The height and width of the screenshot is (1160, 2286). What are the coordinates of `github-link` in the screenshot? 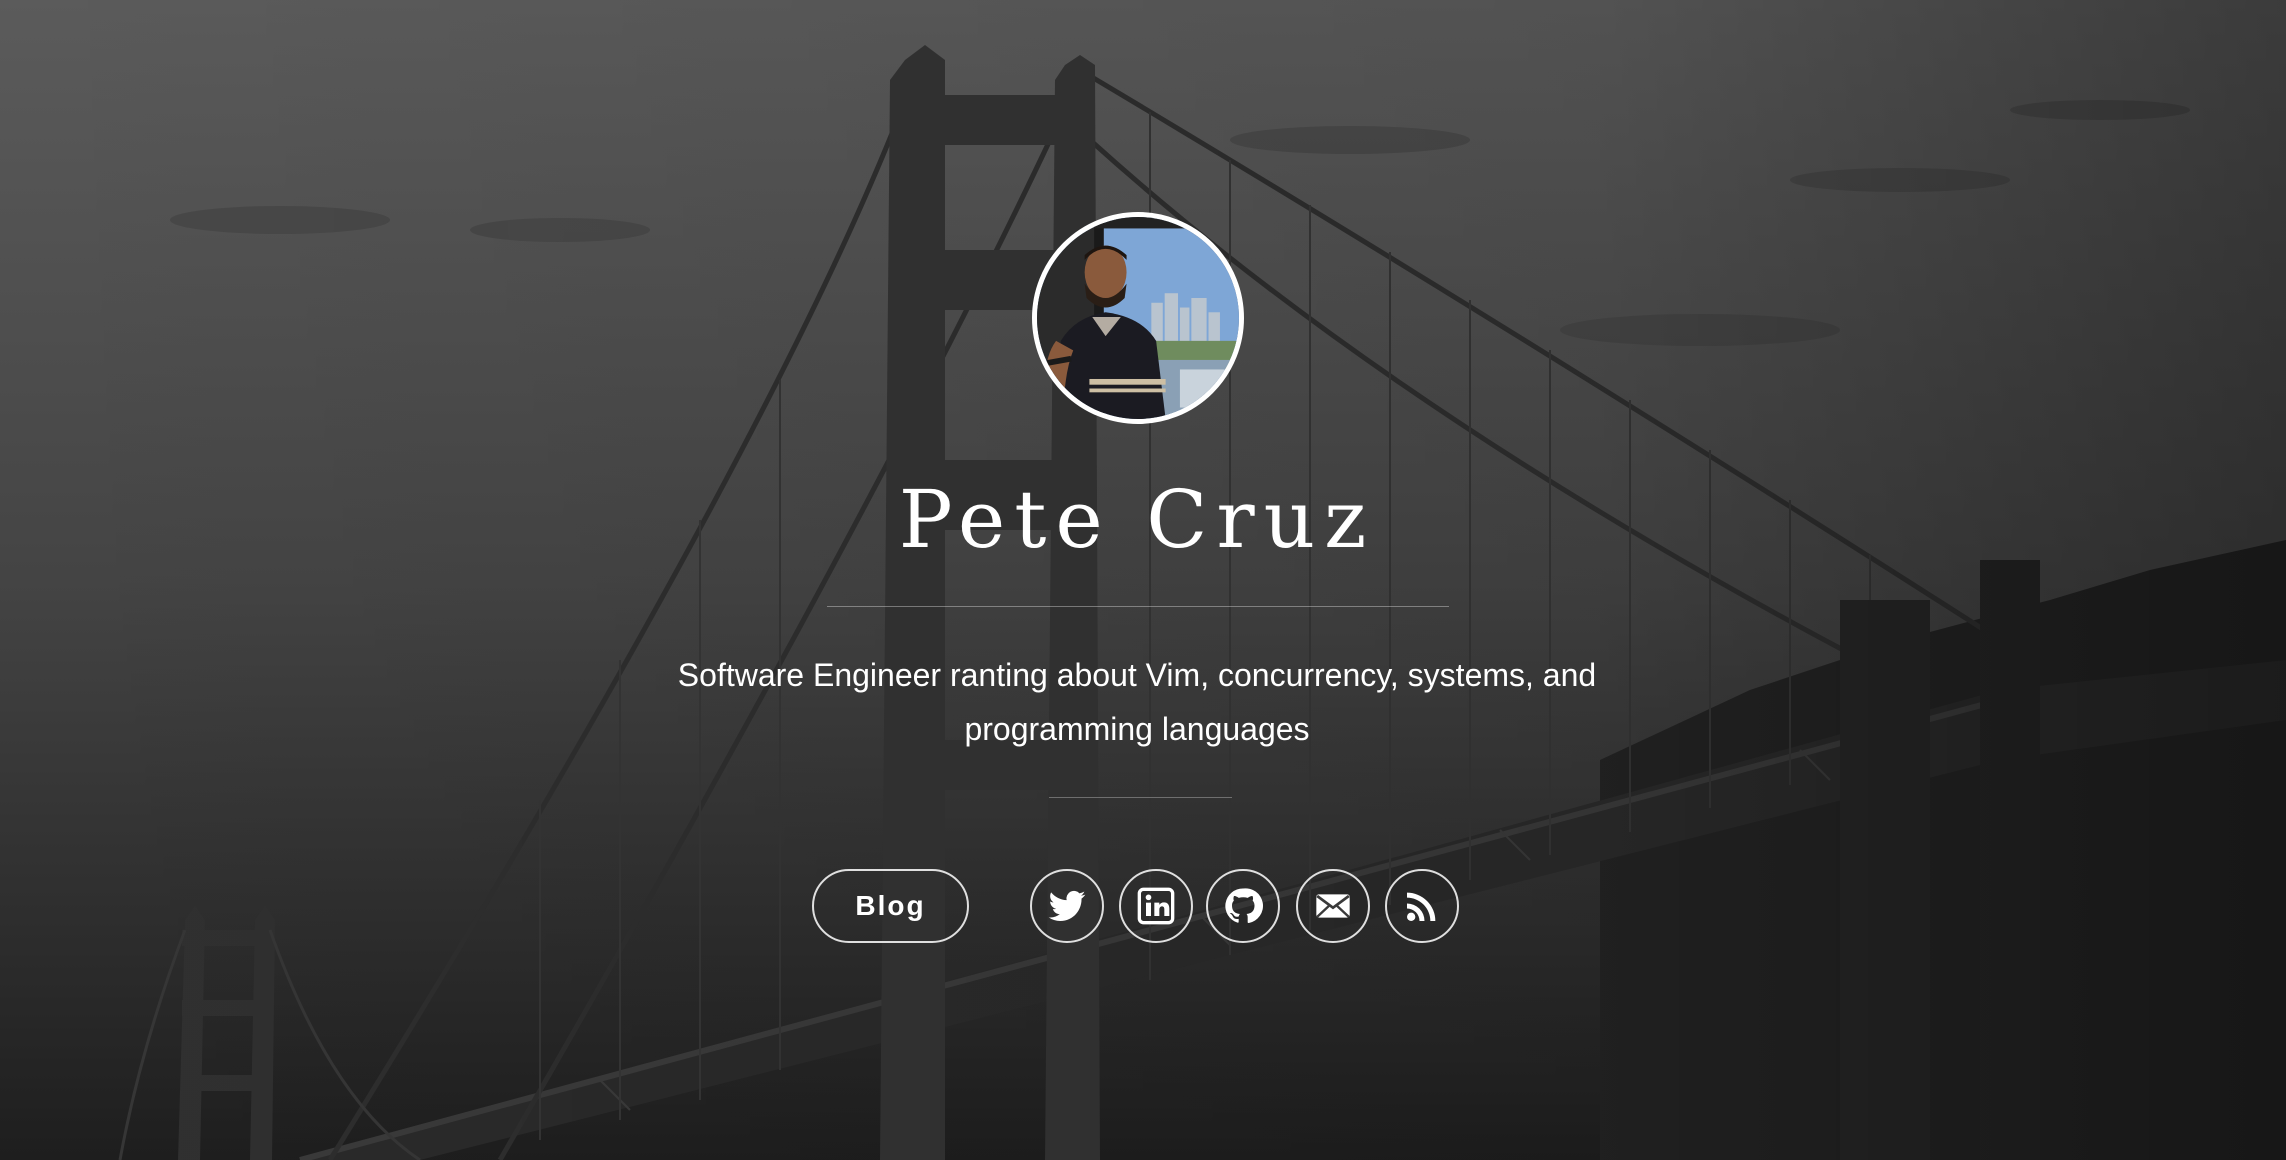 It's located at (1243, 906).